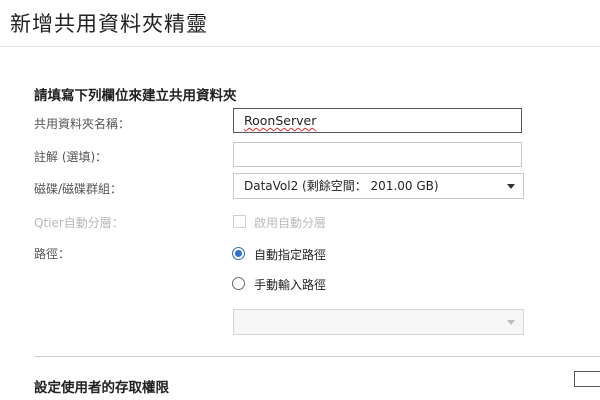 This screenshot has width=600, height=400. What do you see at coordinates (135, 96) in the screenshot?
I see `form-section-title: 請填寫下列欄位來建立共用資料夾` at bounding box center [135, 96].